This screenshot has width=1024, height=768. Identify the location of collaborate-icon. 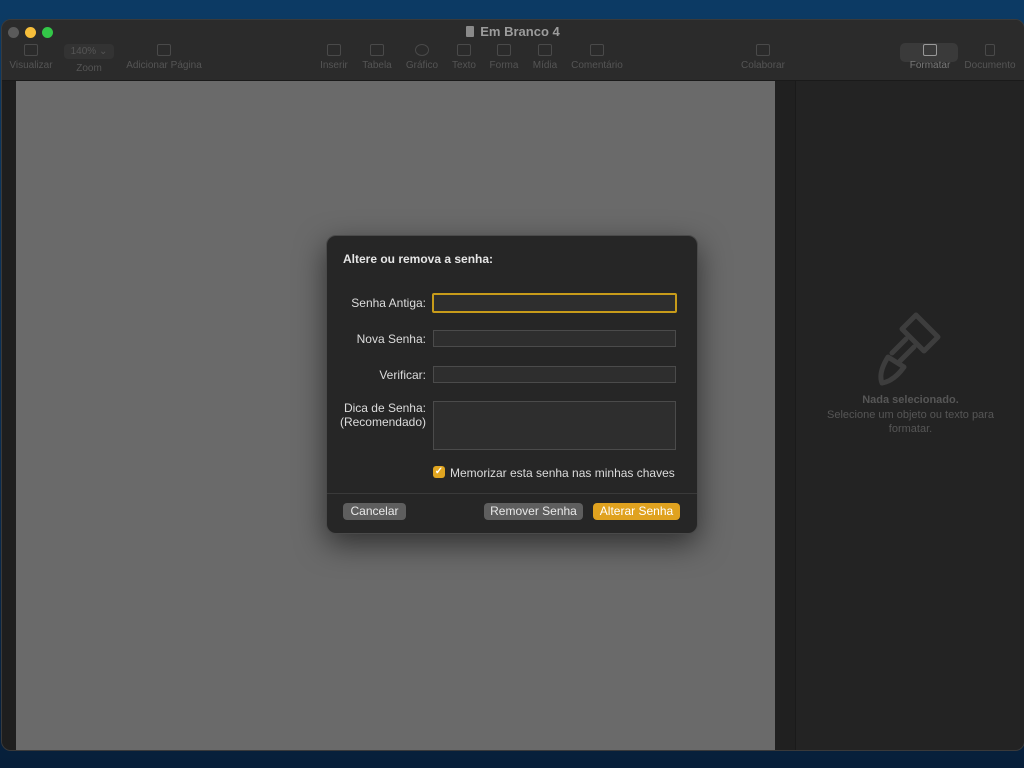
(763, 50).